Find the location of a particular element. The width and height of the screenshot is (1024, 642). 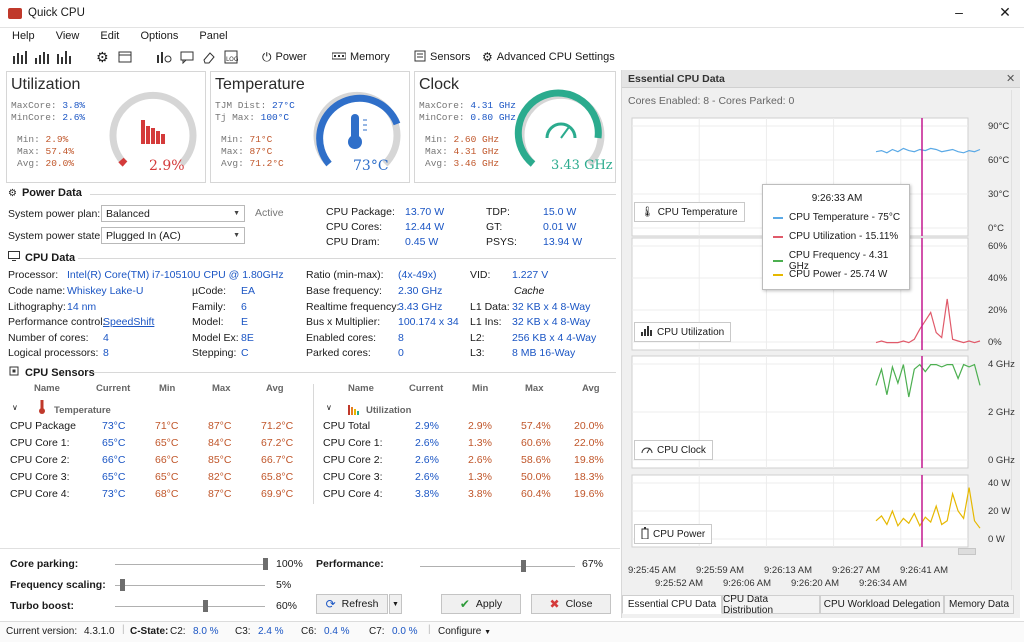

y-tick-label: 90°C is located at coordinates (998, 126).